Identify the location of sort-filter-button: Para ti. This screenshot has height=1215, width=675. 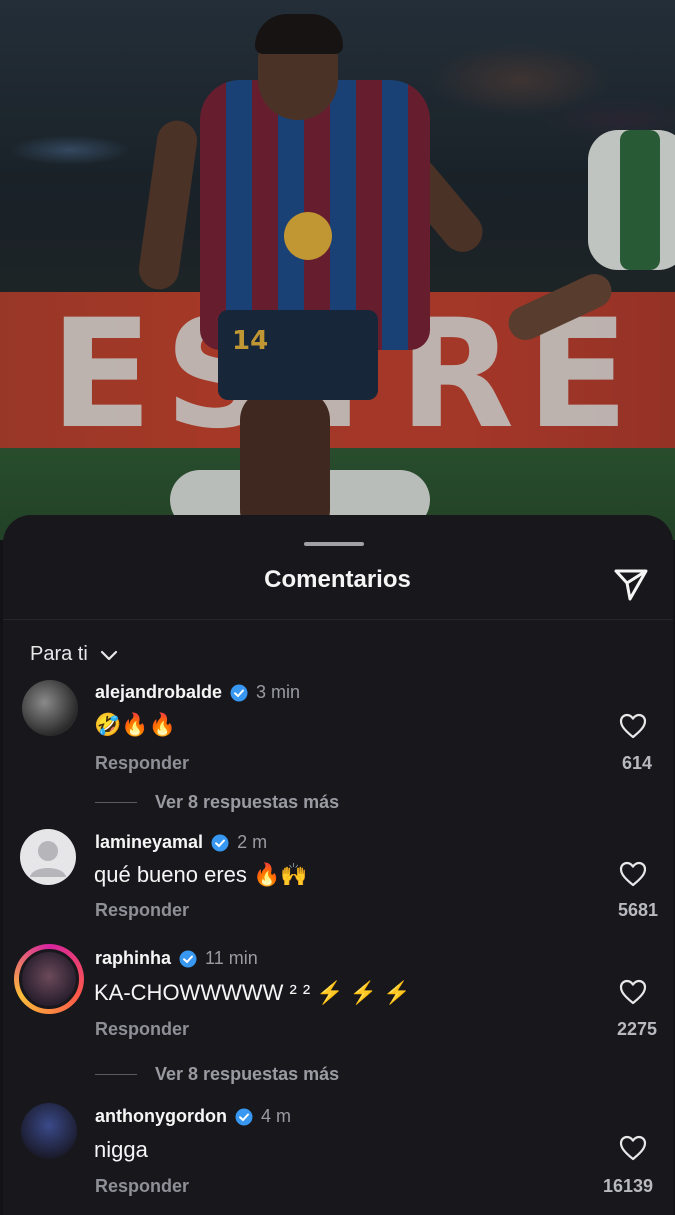
(75, 654).